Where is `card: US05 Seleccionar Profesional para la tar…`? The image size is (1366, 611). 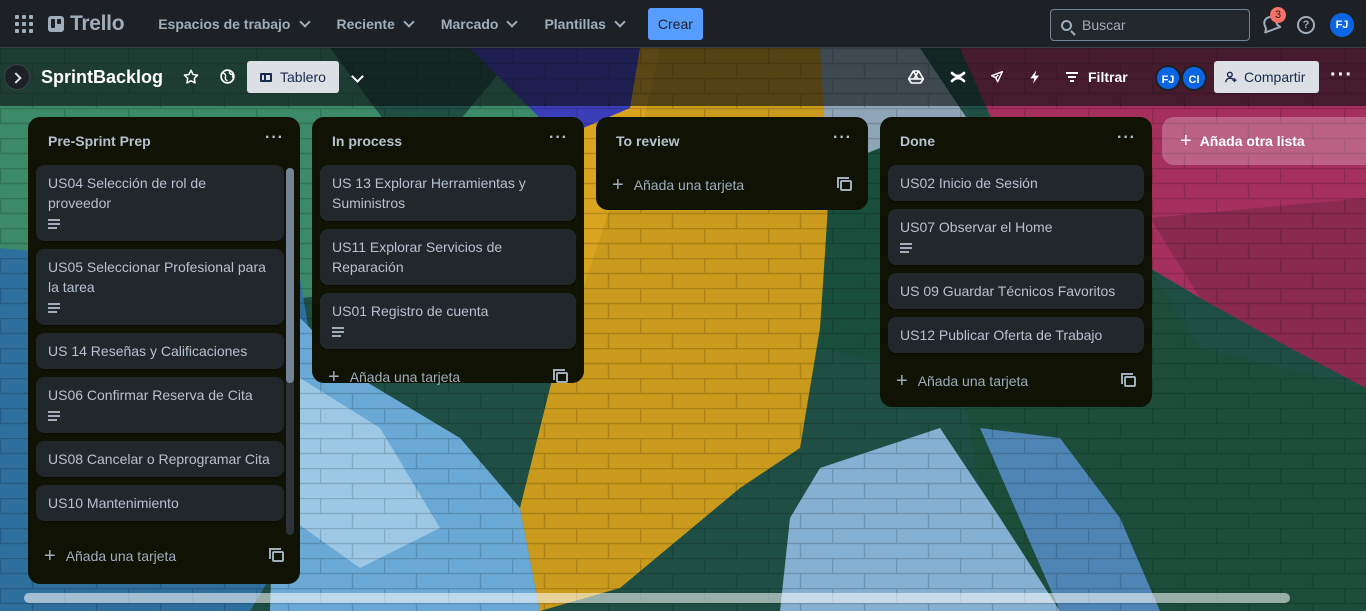 card: US05 Seleccionar Profesional para la tar… is located at coordinates (160, 287).